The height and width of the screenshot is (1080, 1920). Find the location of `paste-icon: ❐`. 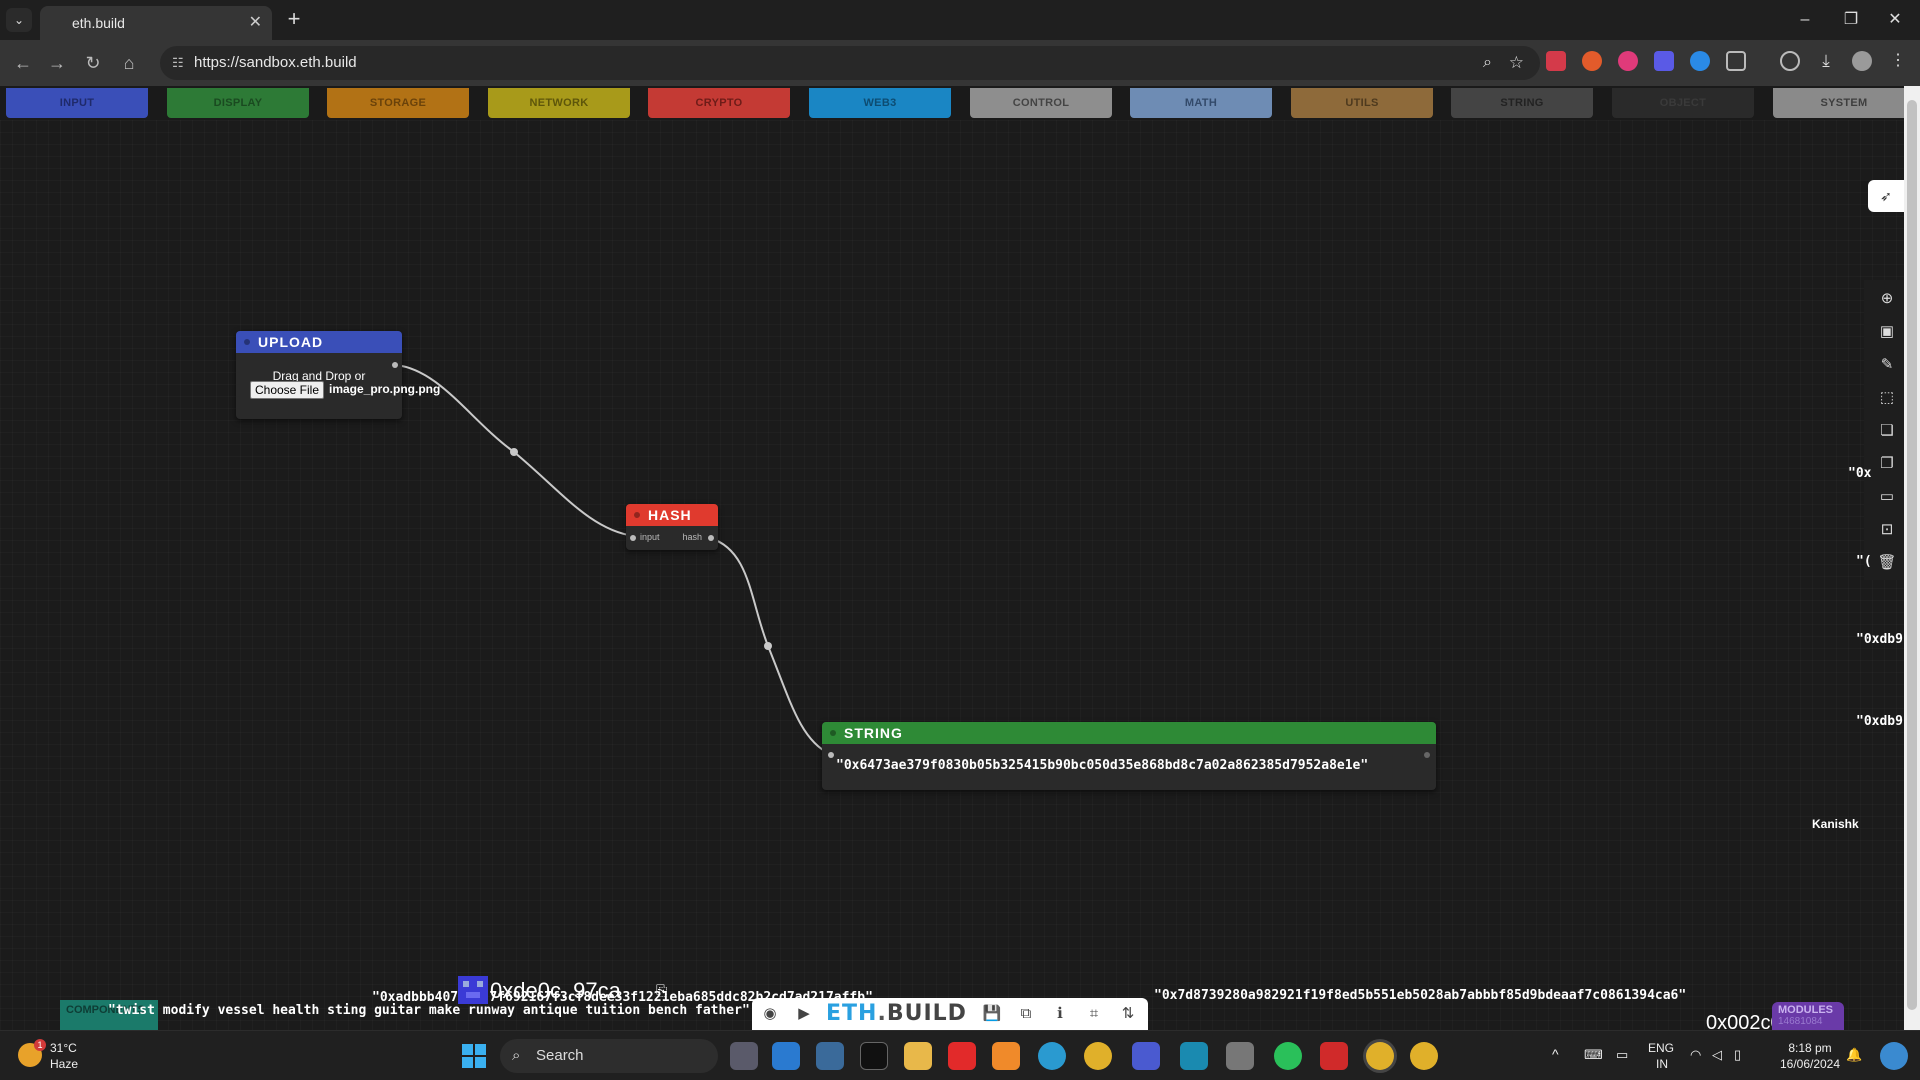

paste-icon: ❐ is located at coordinates (1887, 464).